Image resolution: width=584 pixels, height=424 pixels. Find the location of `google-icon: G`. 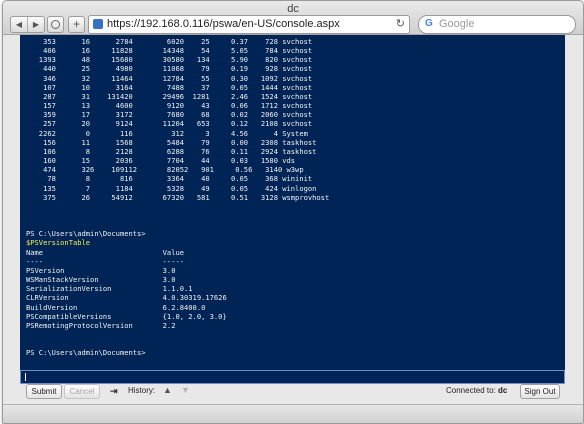

google-icon: G is located at coordinates (429, 23).